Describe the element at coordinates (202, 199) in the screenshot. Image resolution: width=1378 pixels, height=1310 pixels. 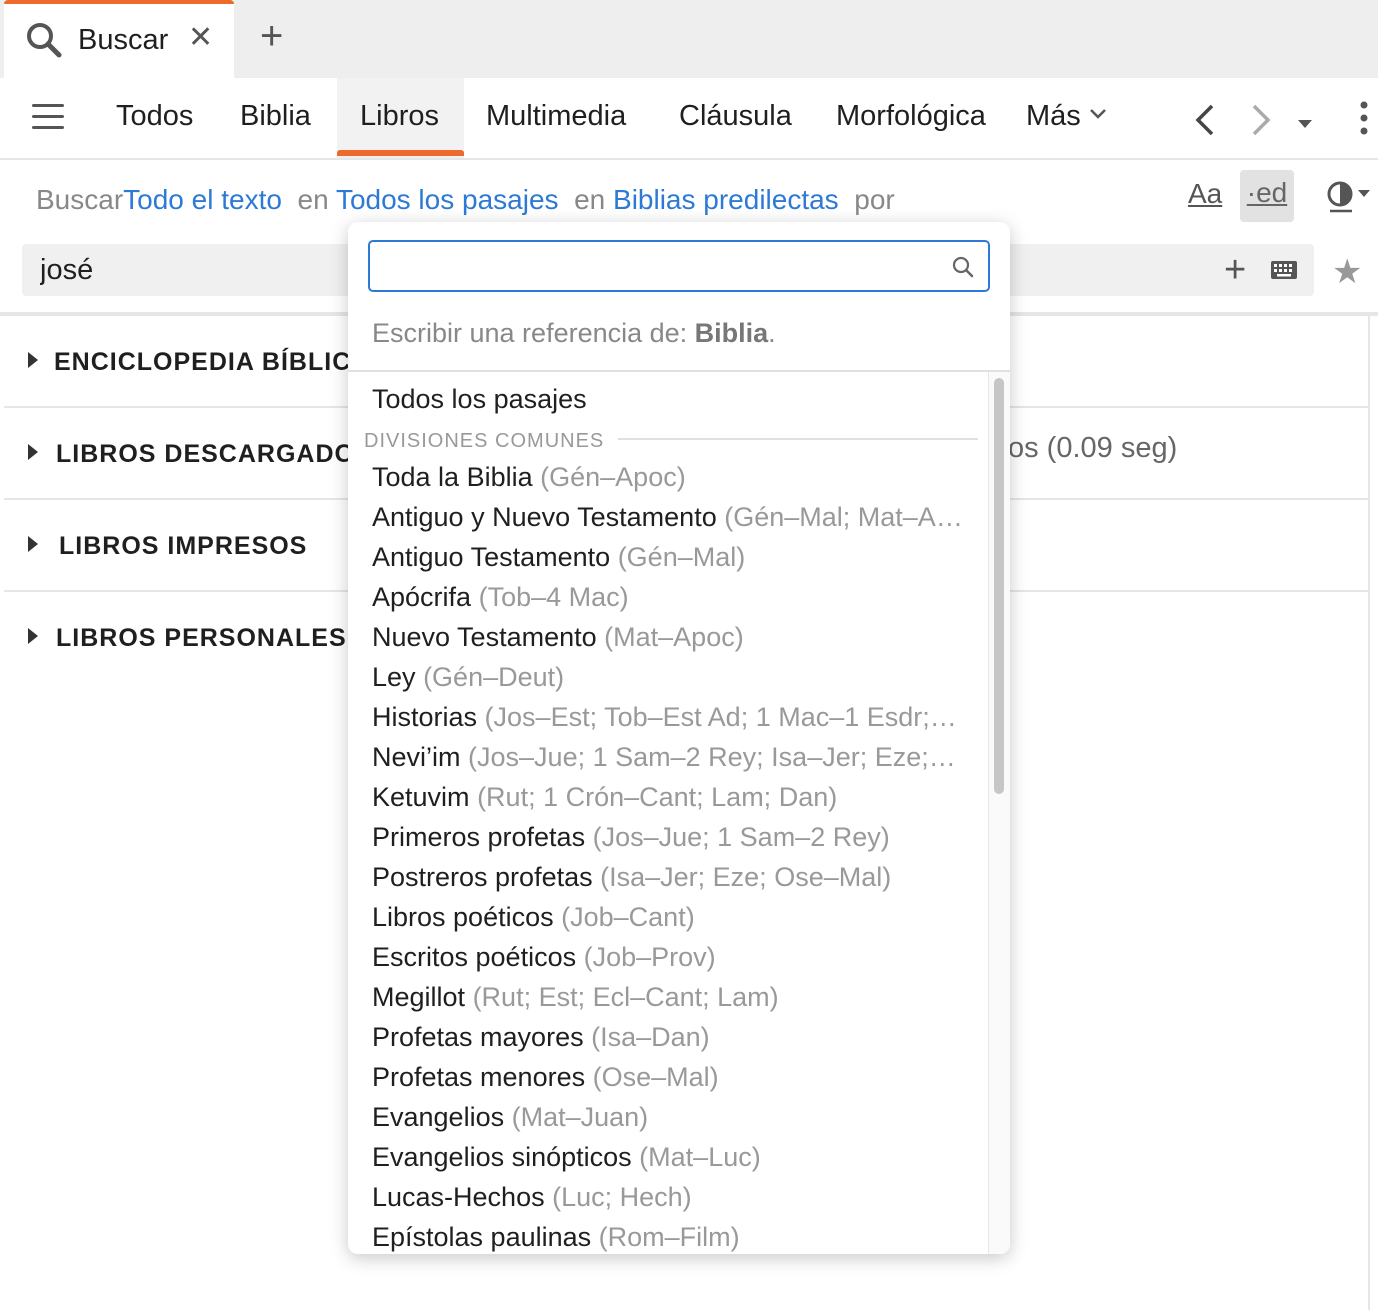
I see `scope-link: Todo el texto` at that location.